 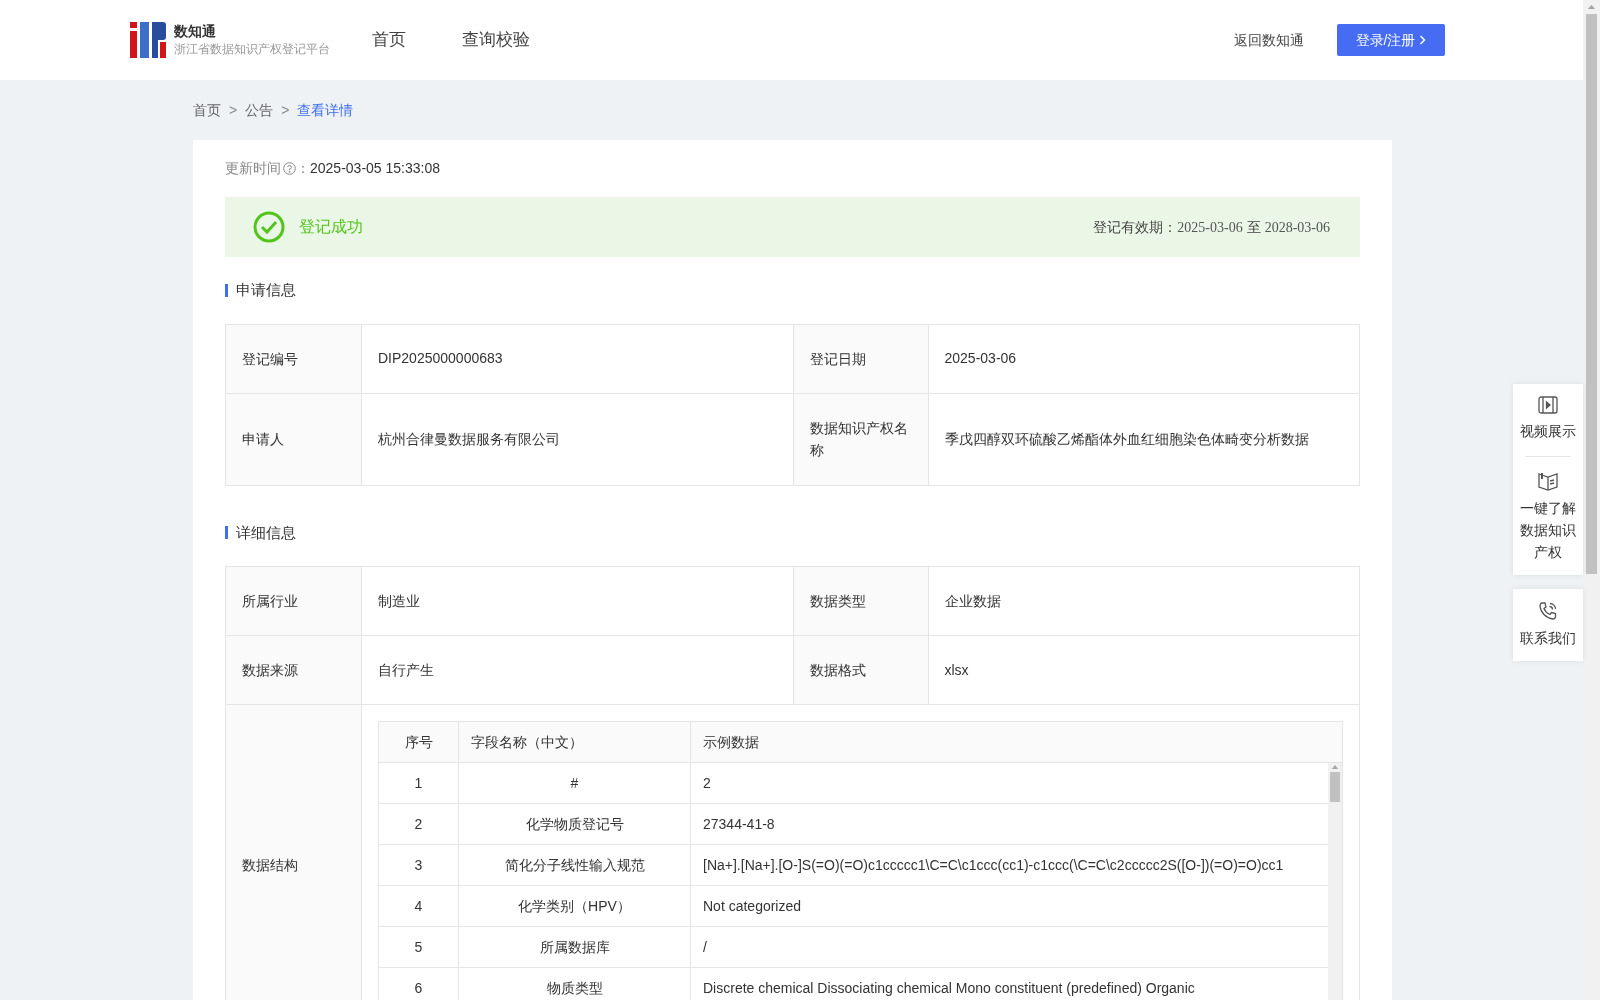 I want to click on breadcrumb-link: 首页, so click(x=207, y=110).